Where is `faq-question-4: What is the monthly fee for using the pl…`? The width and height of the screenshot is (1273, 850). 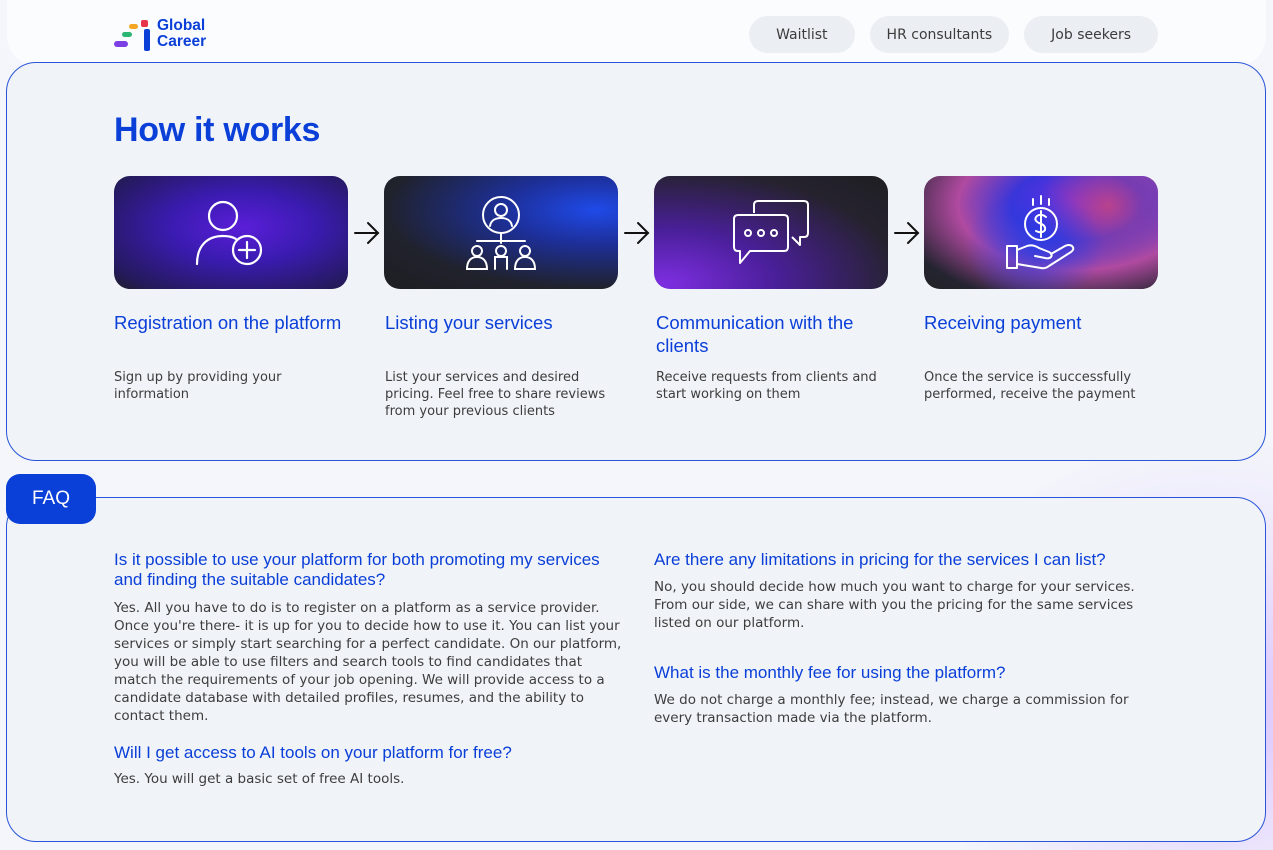 faq-question-4: What is the monthly fee for using the pl… is located at coordinates (914, 673).